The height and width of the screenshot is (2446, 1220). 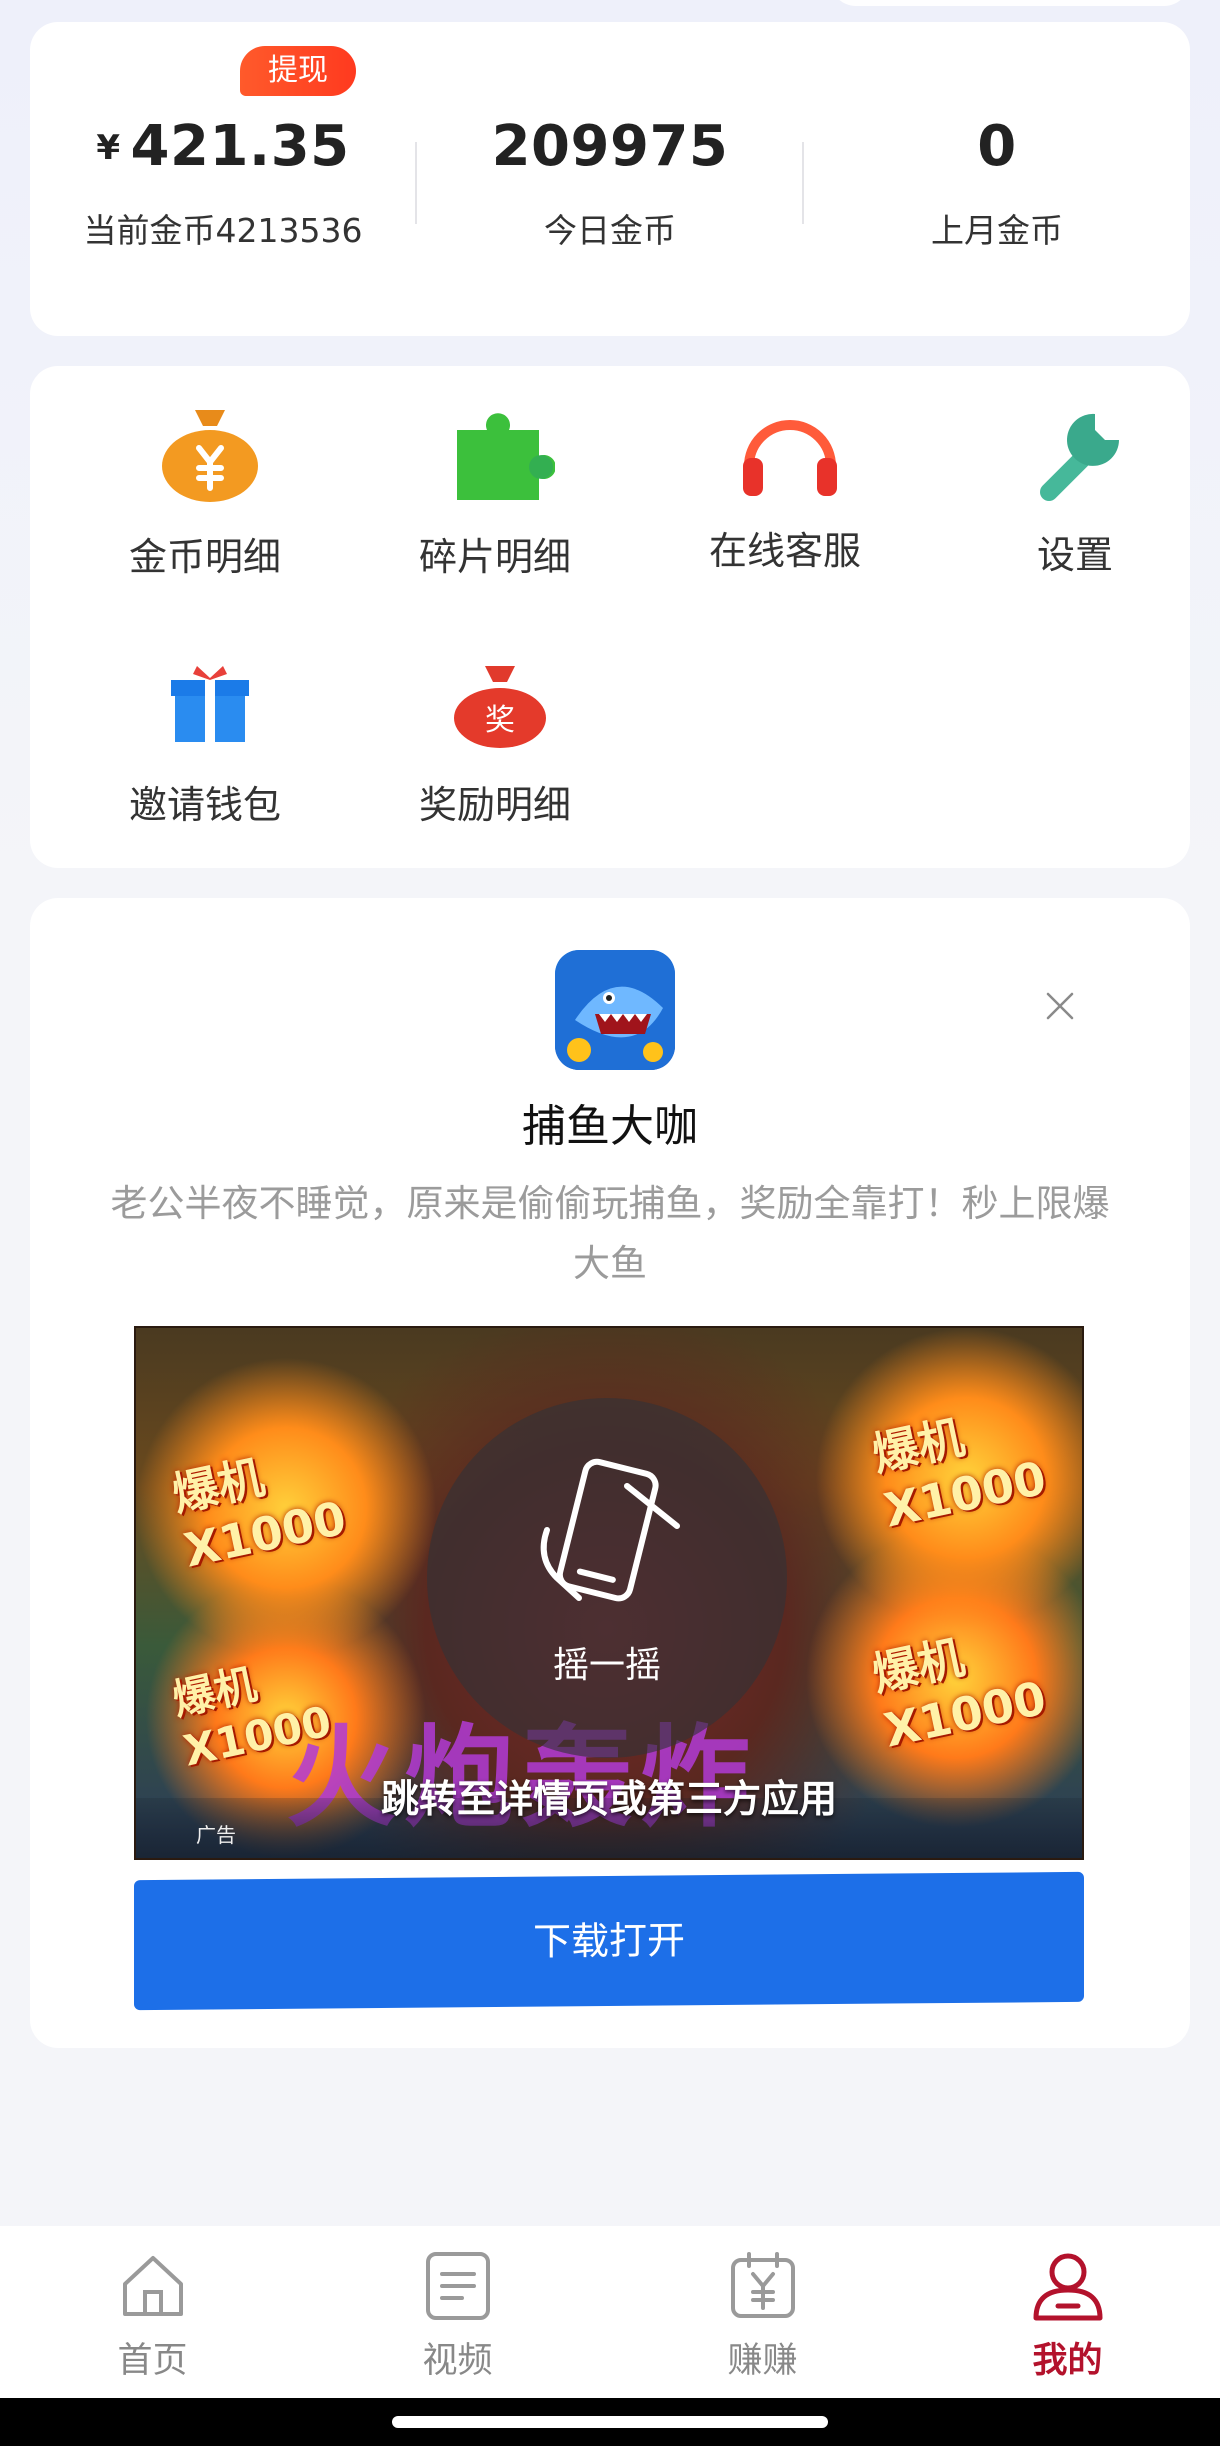 I want to click on settings-item: 设置, so click(x=1075, y=481).